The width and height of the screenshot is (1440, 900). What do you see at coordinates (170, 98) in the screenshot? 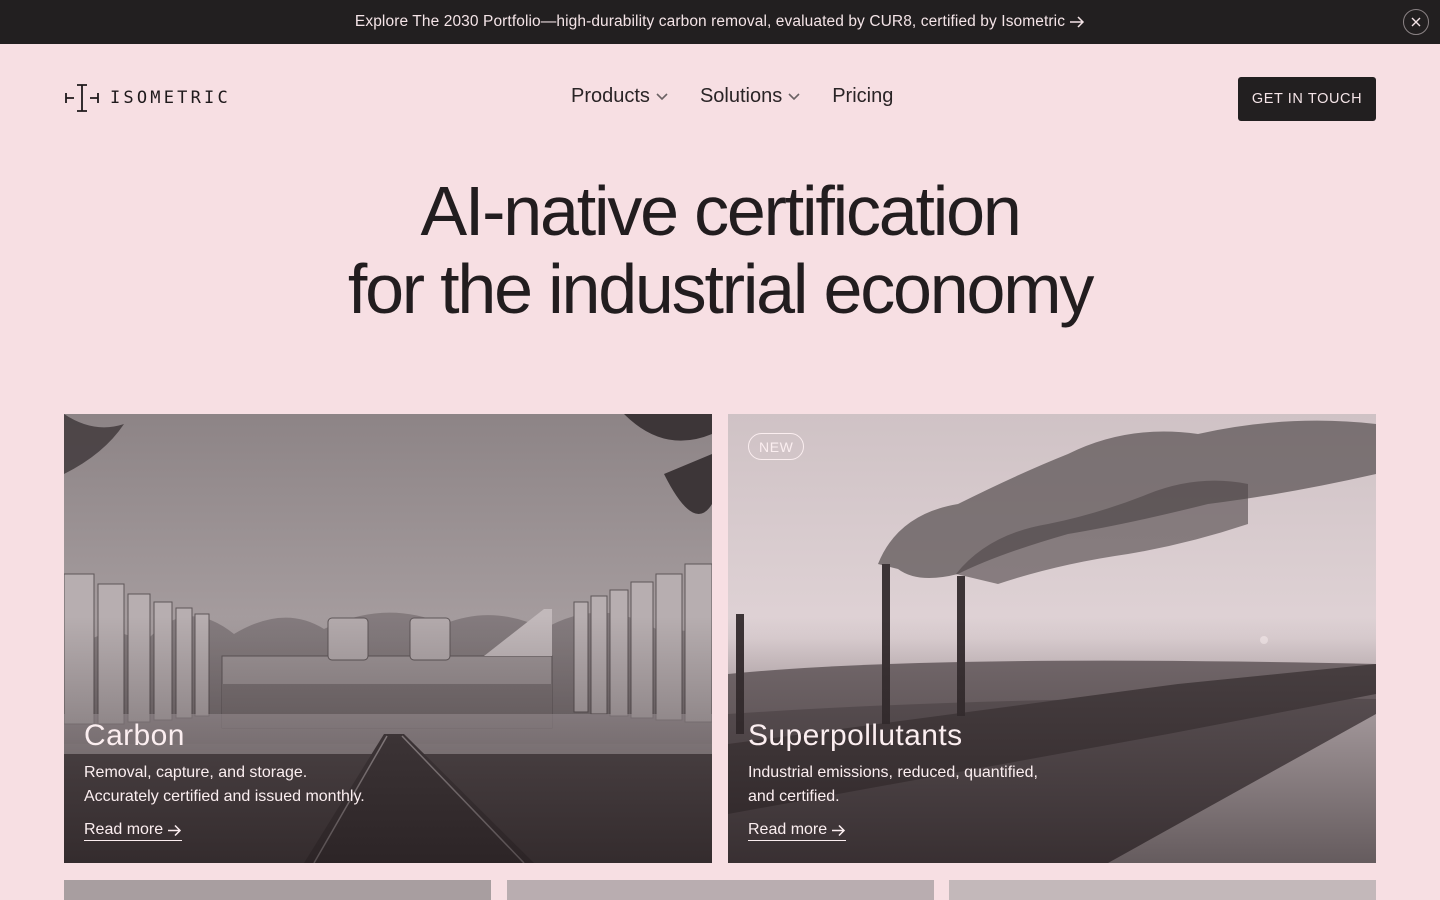
I see `logo-text: ISOMETRIC` at bounding box center [170, 98].